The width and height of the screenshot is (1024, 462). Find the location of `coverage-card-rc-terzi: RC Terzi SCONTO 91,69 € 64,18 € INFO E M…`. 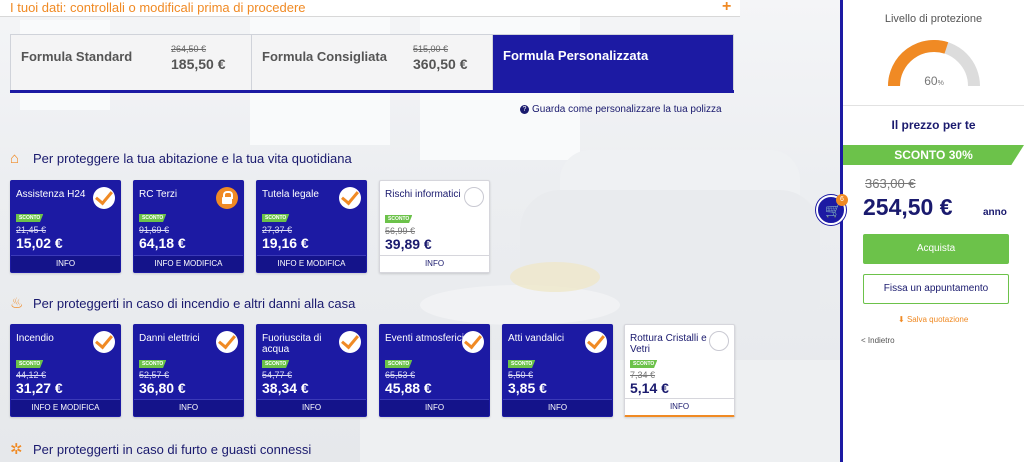

coverage-card-rc-terzi: RC Terzi SCONTO 91,69 € 64,18 € INFO E M… is located at coordinates (188, 226).